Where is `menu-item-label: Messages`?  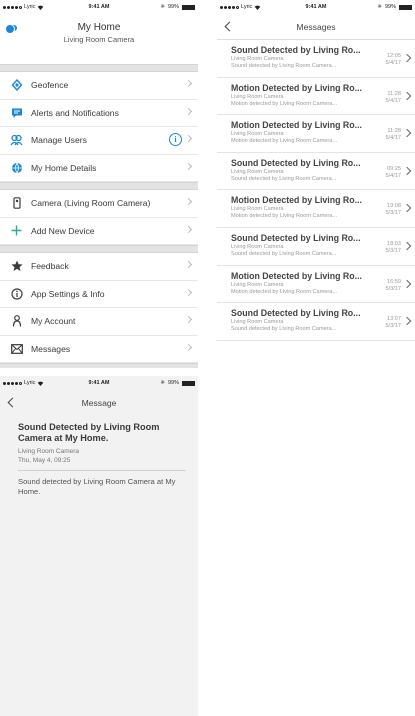 menu-item-label: Messages is located at coordinates (51, 348).